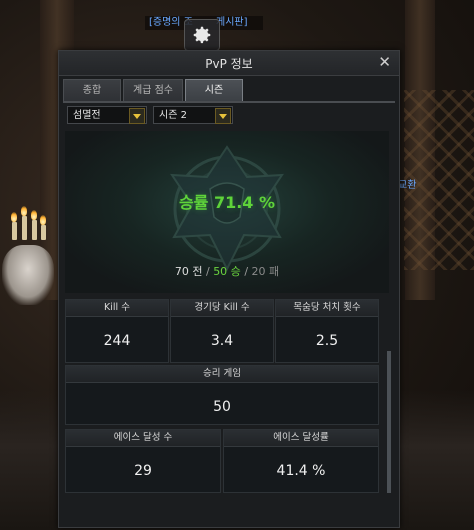 The width and height of the screenshot is (474, 530). What do you see at coordinates (143, 438) in the screenshot?
I see `stat-label: 에이스 달성 수` at bounding box center [143, 438].